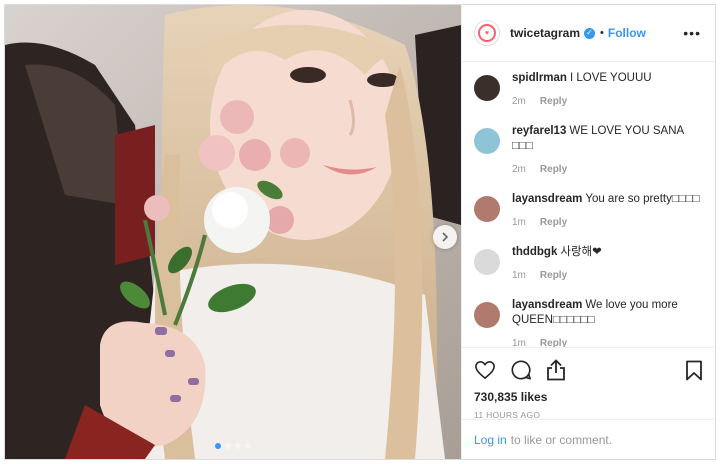 The image size is (720, 464). I want to click on comment-text: You are so pretty□□□□, so click(642, 199).